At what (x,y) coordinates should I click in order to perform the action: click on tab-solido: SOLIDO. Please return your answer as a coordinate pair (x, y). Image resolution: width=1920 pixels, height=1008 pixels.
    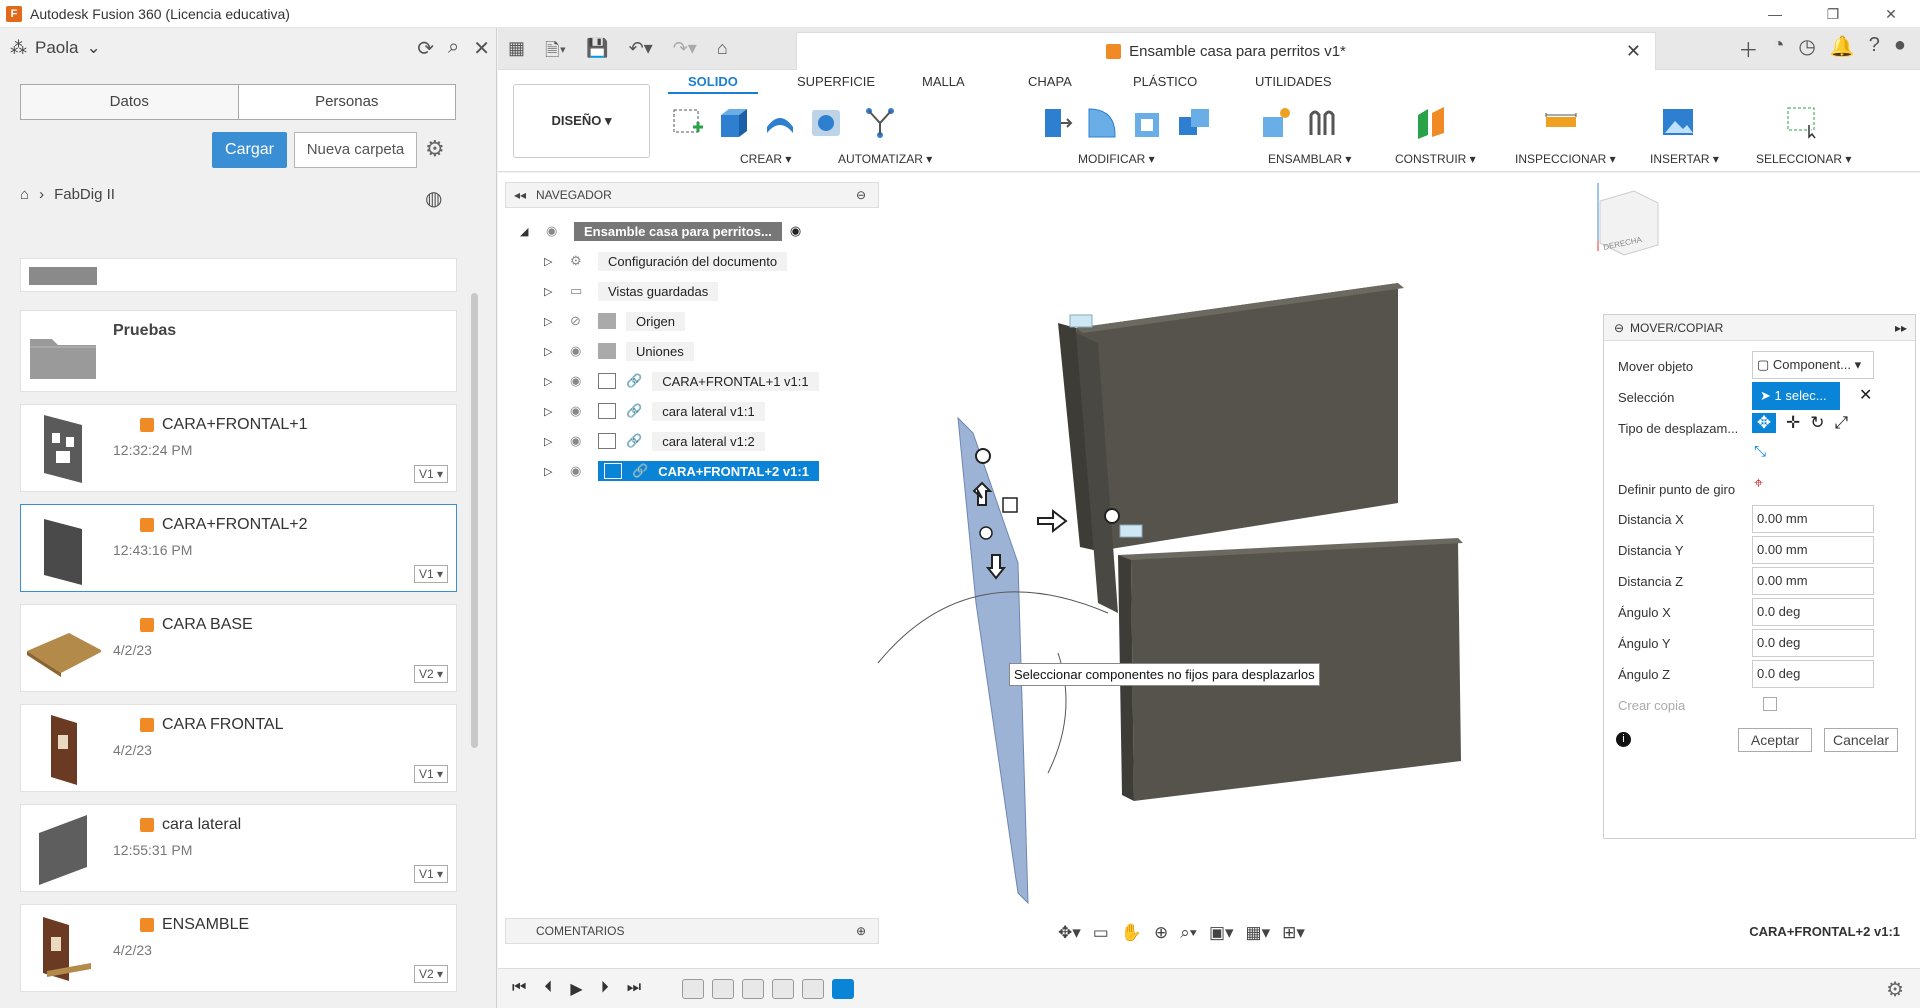
    Looking at the image, I should click on (713, 81).